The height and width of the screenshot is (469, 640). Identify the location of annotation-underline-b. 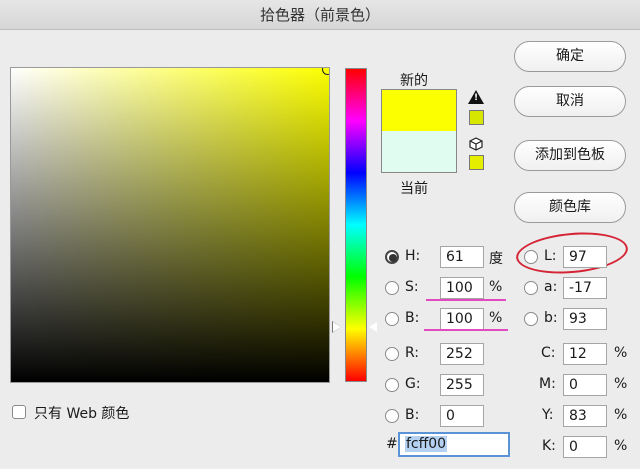
(466, 330).